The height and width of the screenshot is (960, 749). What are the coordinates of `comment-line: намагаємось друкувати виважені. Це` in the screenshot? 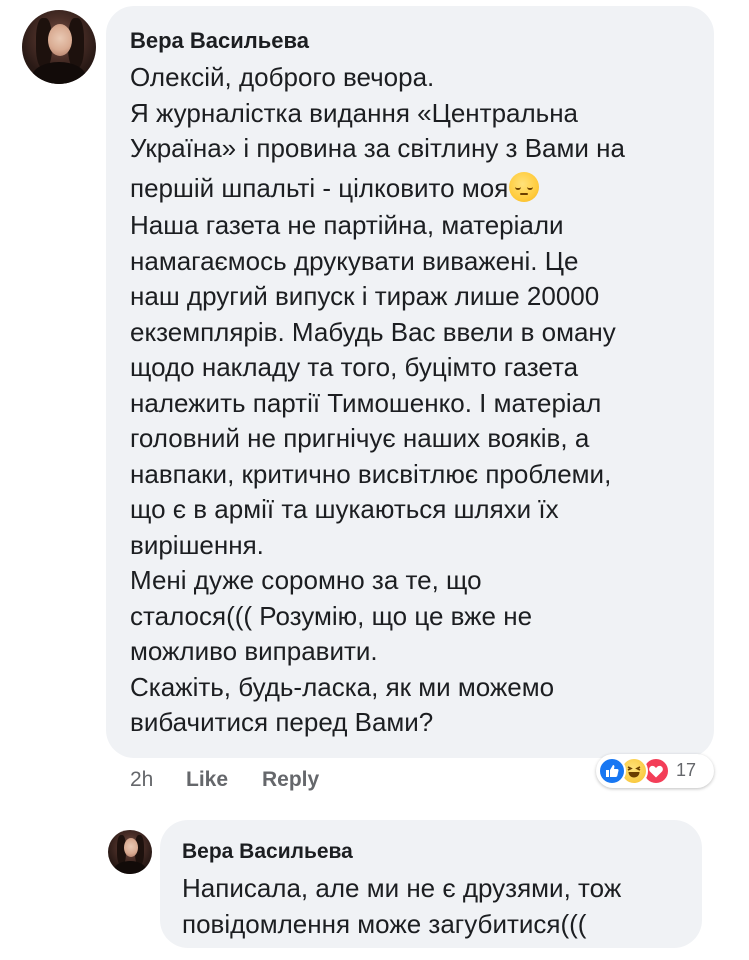 It's located at (354, 260).